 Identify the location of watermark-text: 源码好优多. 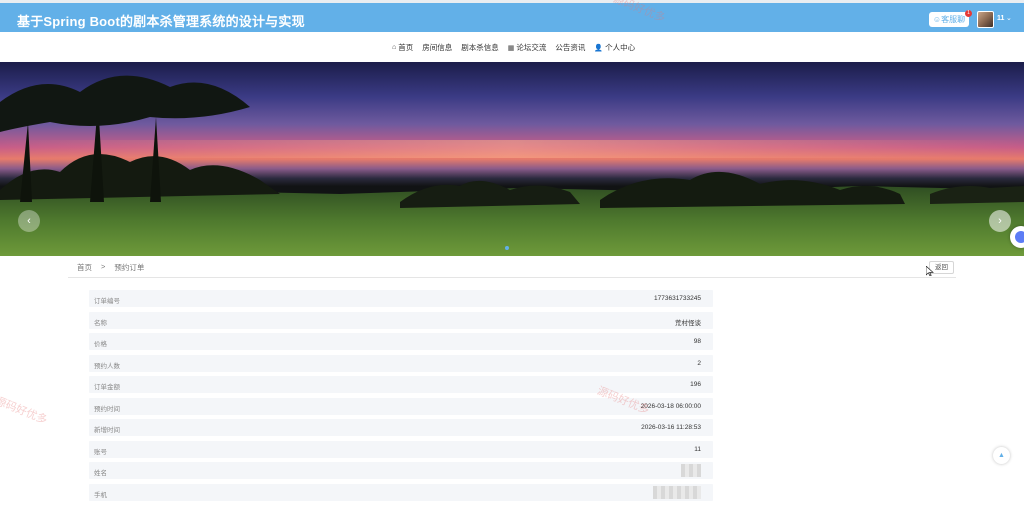
(24, 411).